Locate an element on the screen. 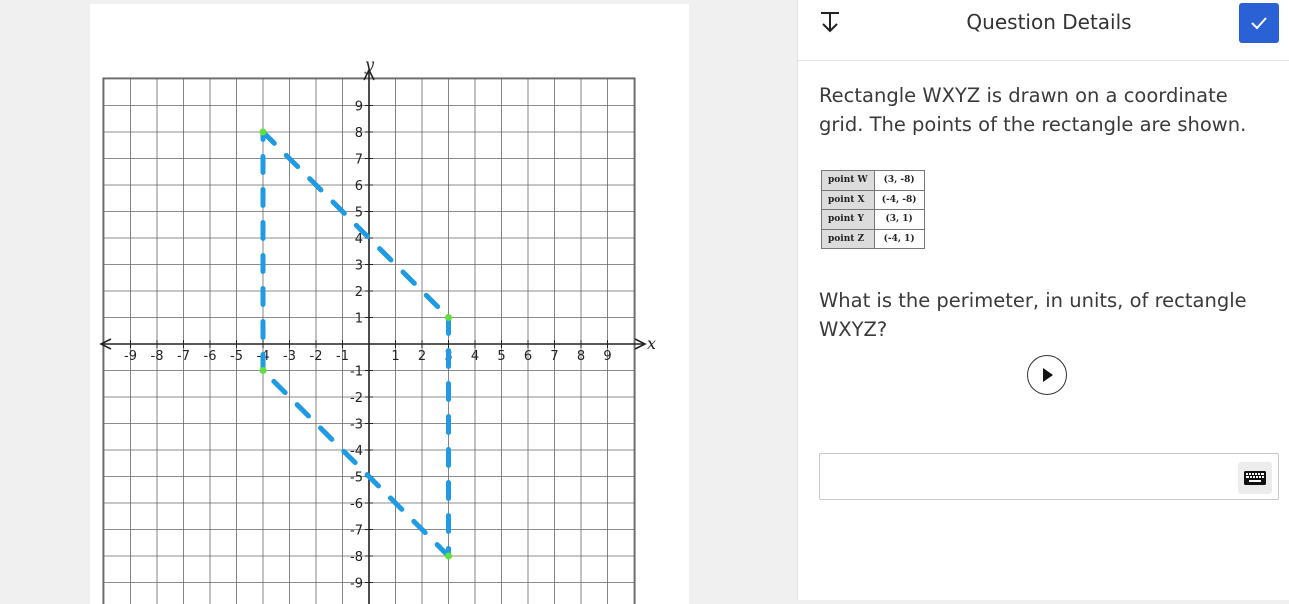  play-icon is located at coordinates (1048, 375).